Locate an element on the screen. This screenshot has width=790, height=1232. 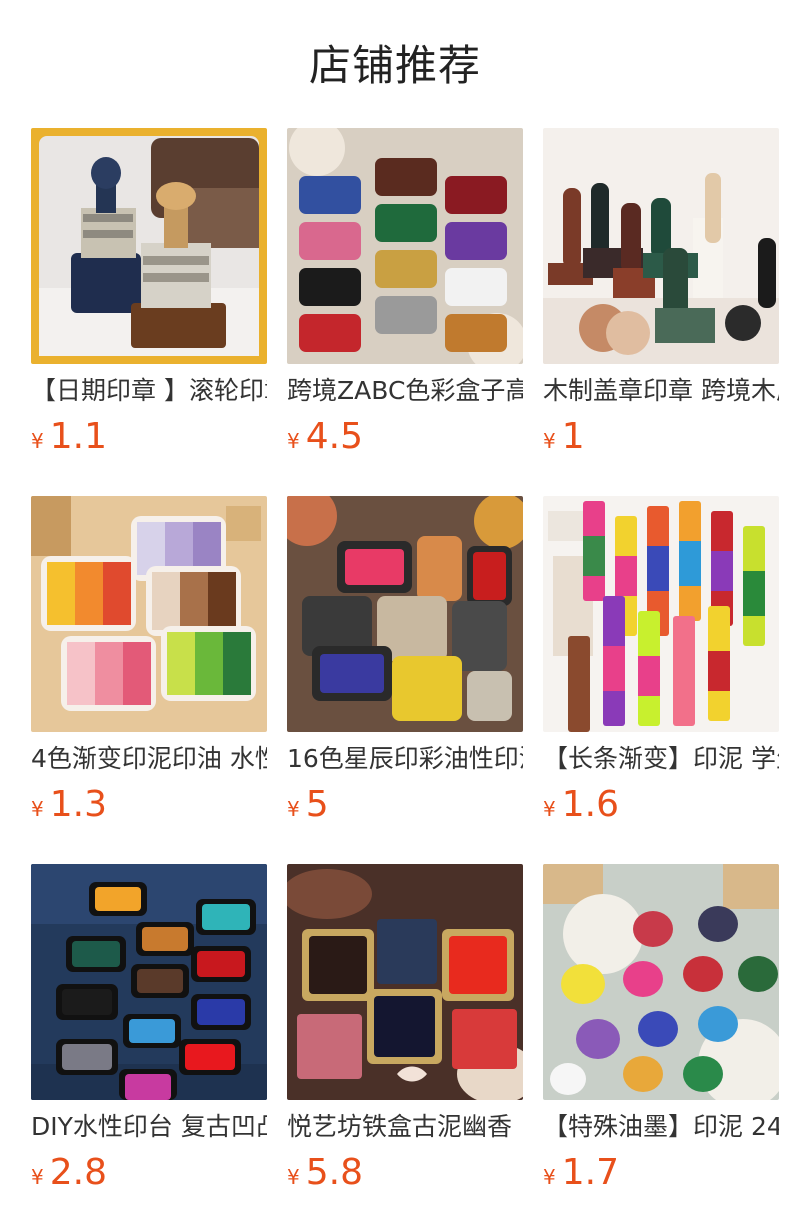
color-ink-tins-photo is located at coordinates (405, 246).